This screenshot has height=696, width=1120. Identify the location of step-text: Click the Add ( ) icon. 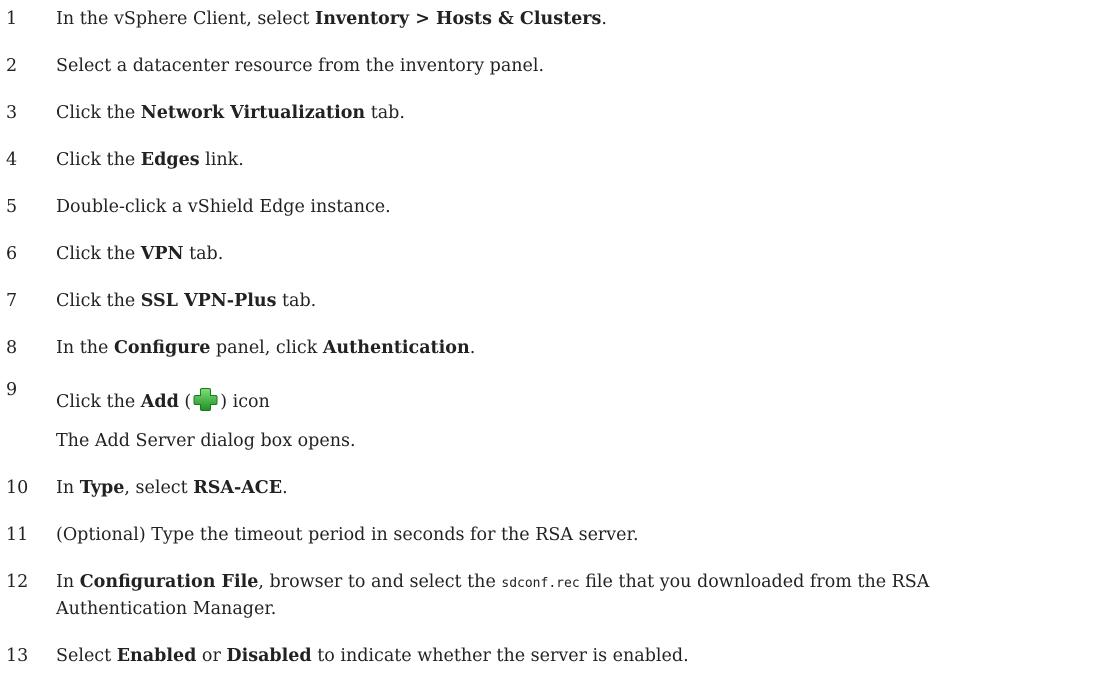
(583, 400).